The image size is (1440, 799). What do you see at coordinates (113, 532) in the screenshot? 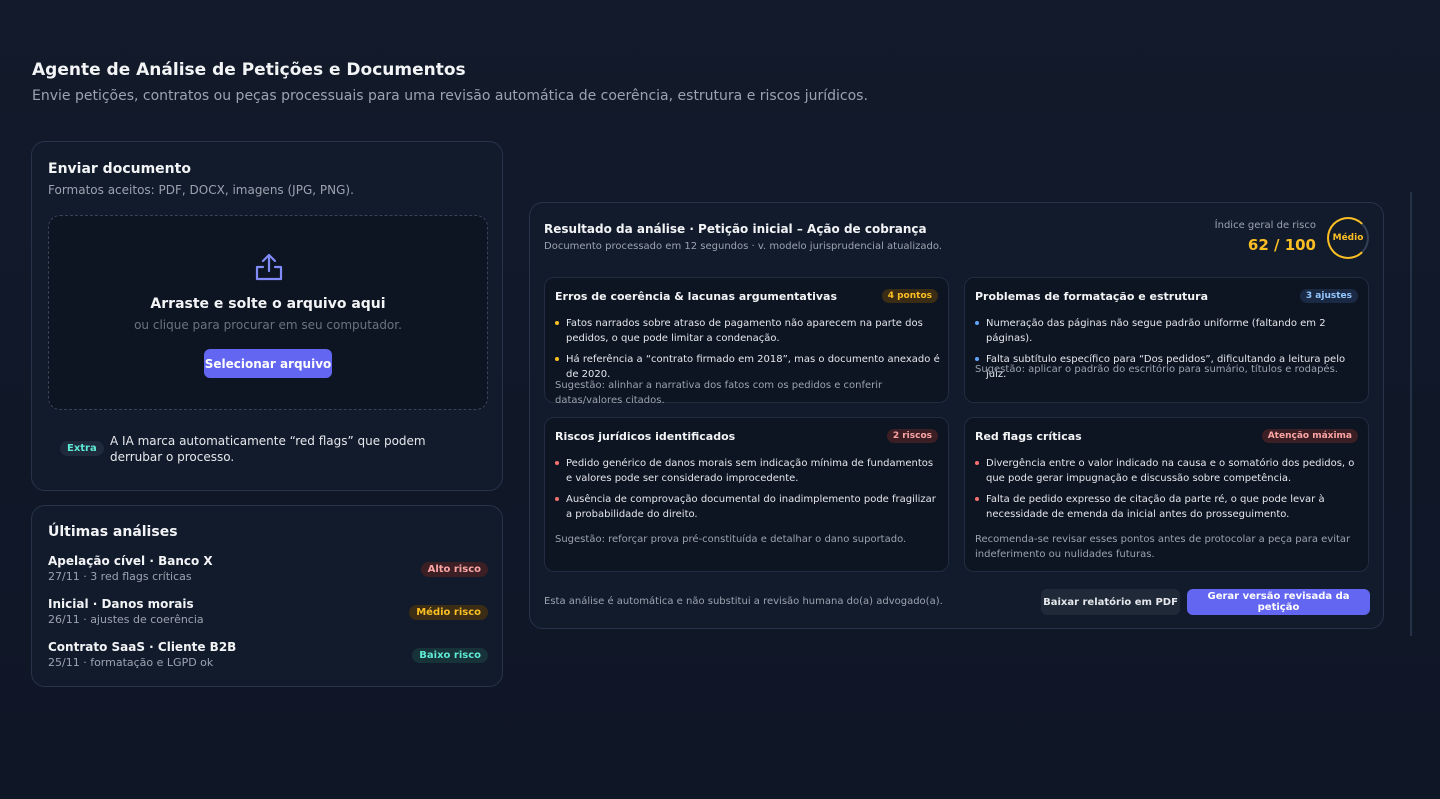
I see `recent-title: Últimas análises` at bounding box center [113, 532].